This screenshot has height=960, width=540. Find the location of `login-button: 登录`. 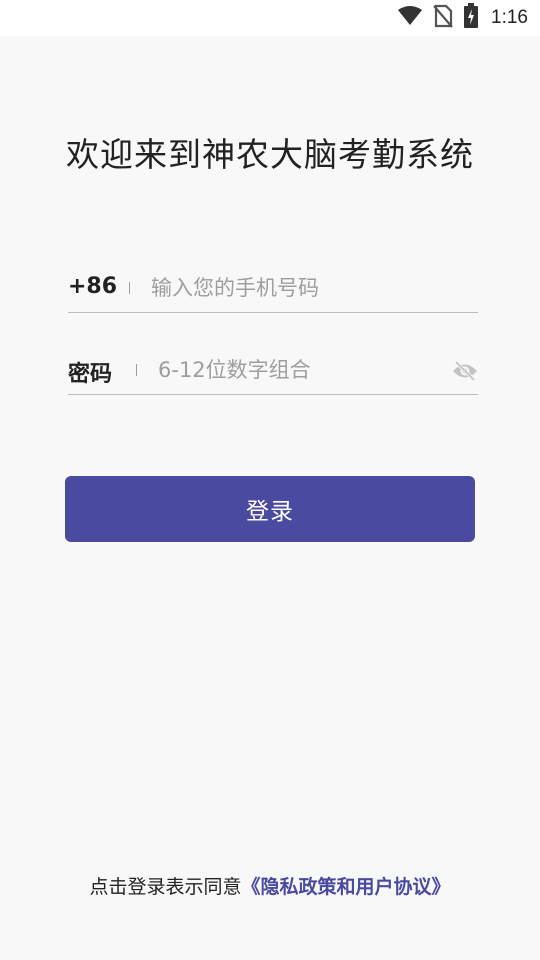

login-button: 登录 is located at coordinates (270, 509).